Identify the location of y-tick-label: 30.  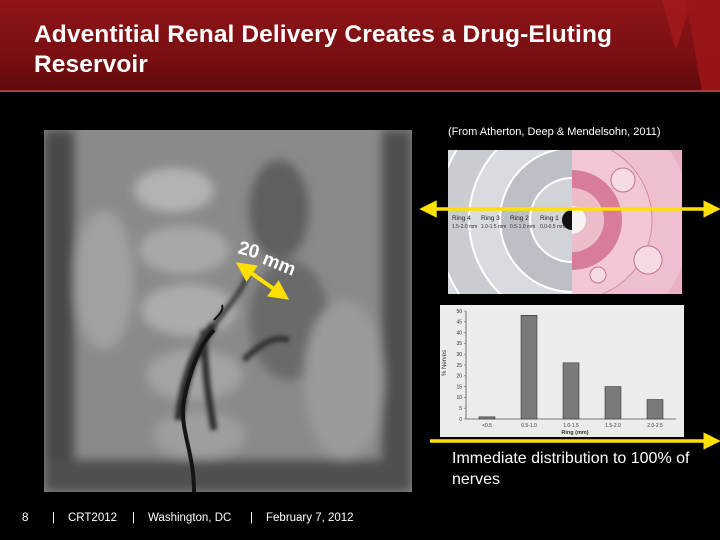
(459, 355).